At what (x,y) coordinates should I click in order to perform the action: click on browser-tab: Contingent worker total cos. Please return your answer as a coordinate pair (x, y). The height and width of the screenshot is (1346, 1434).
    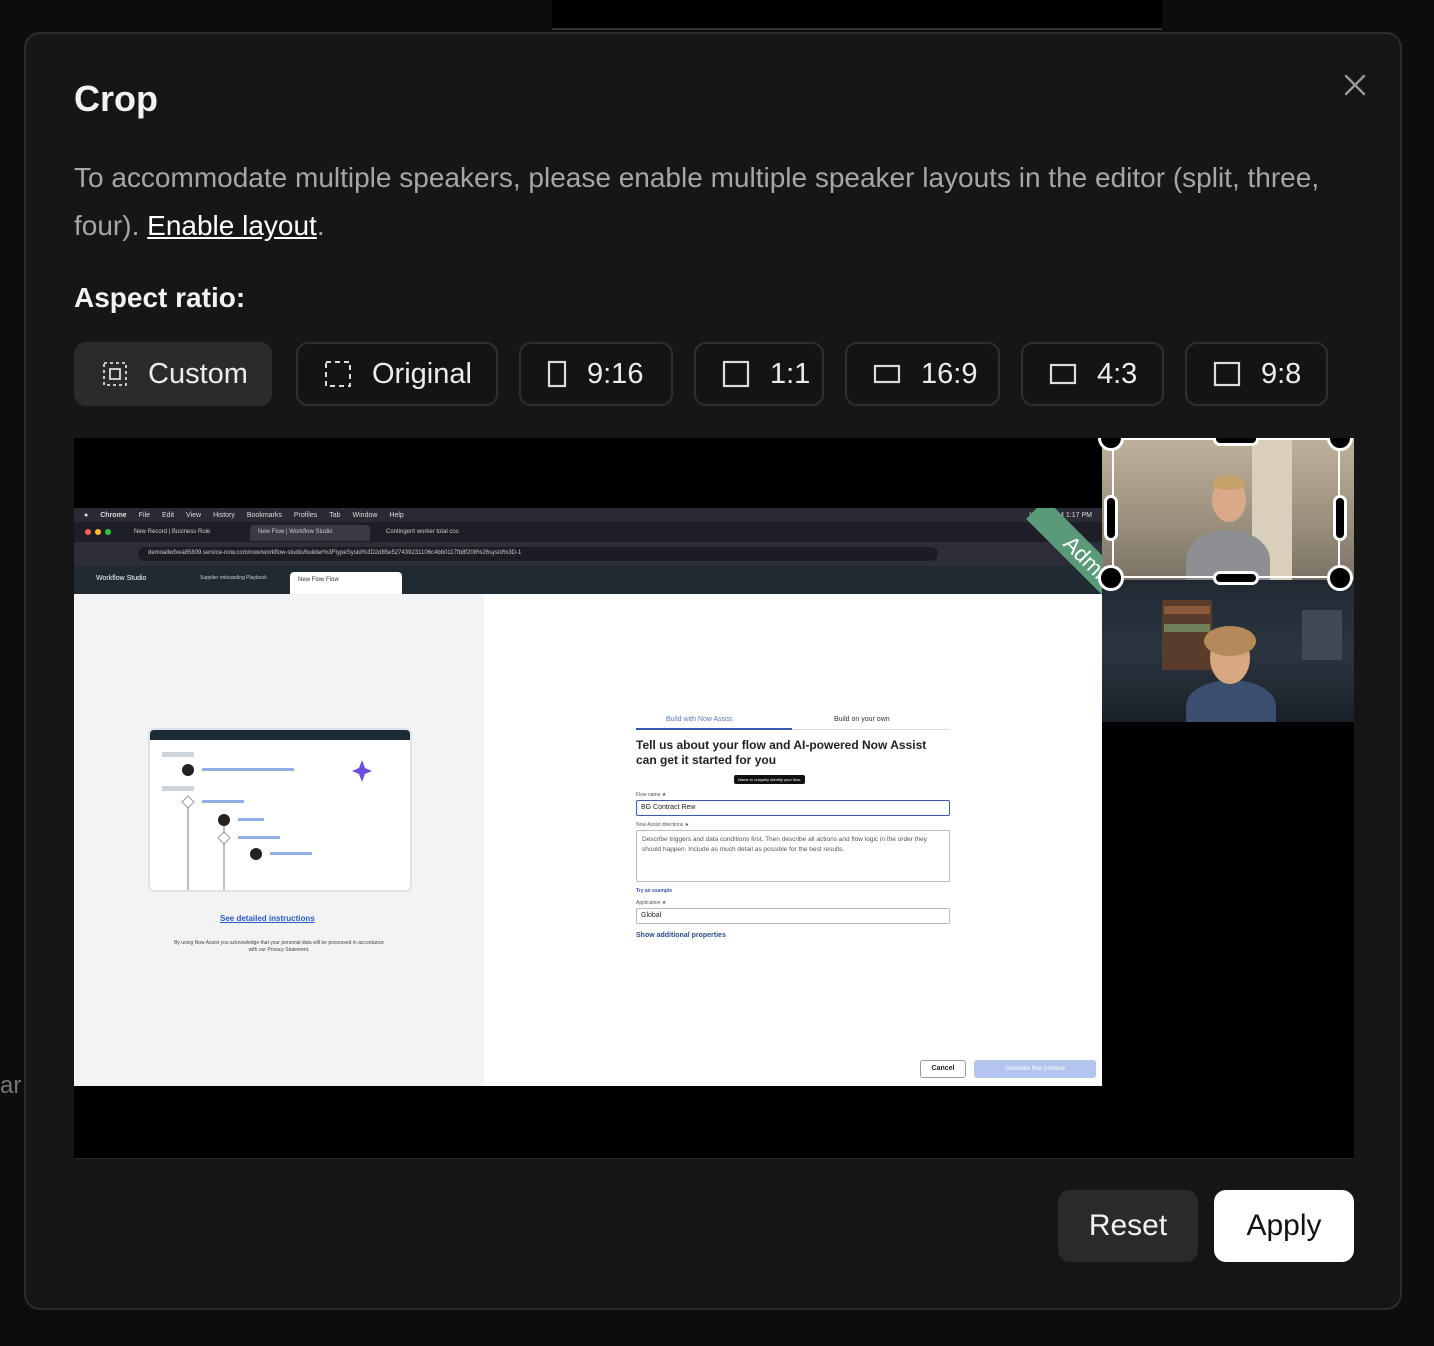
    Looking at the image, I should click on (438, 533).